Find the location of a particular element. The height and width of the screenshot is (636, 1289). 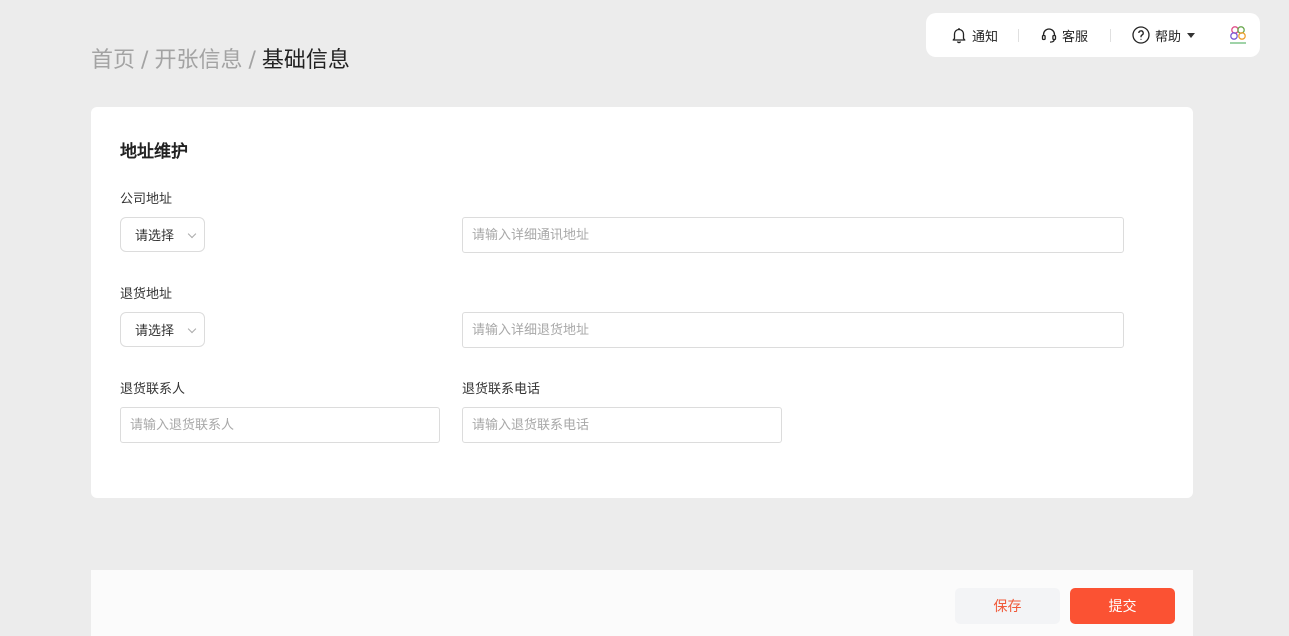

avatar-logo-icon is located at coordinates (1238, 35).